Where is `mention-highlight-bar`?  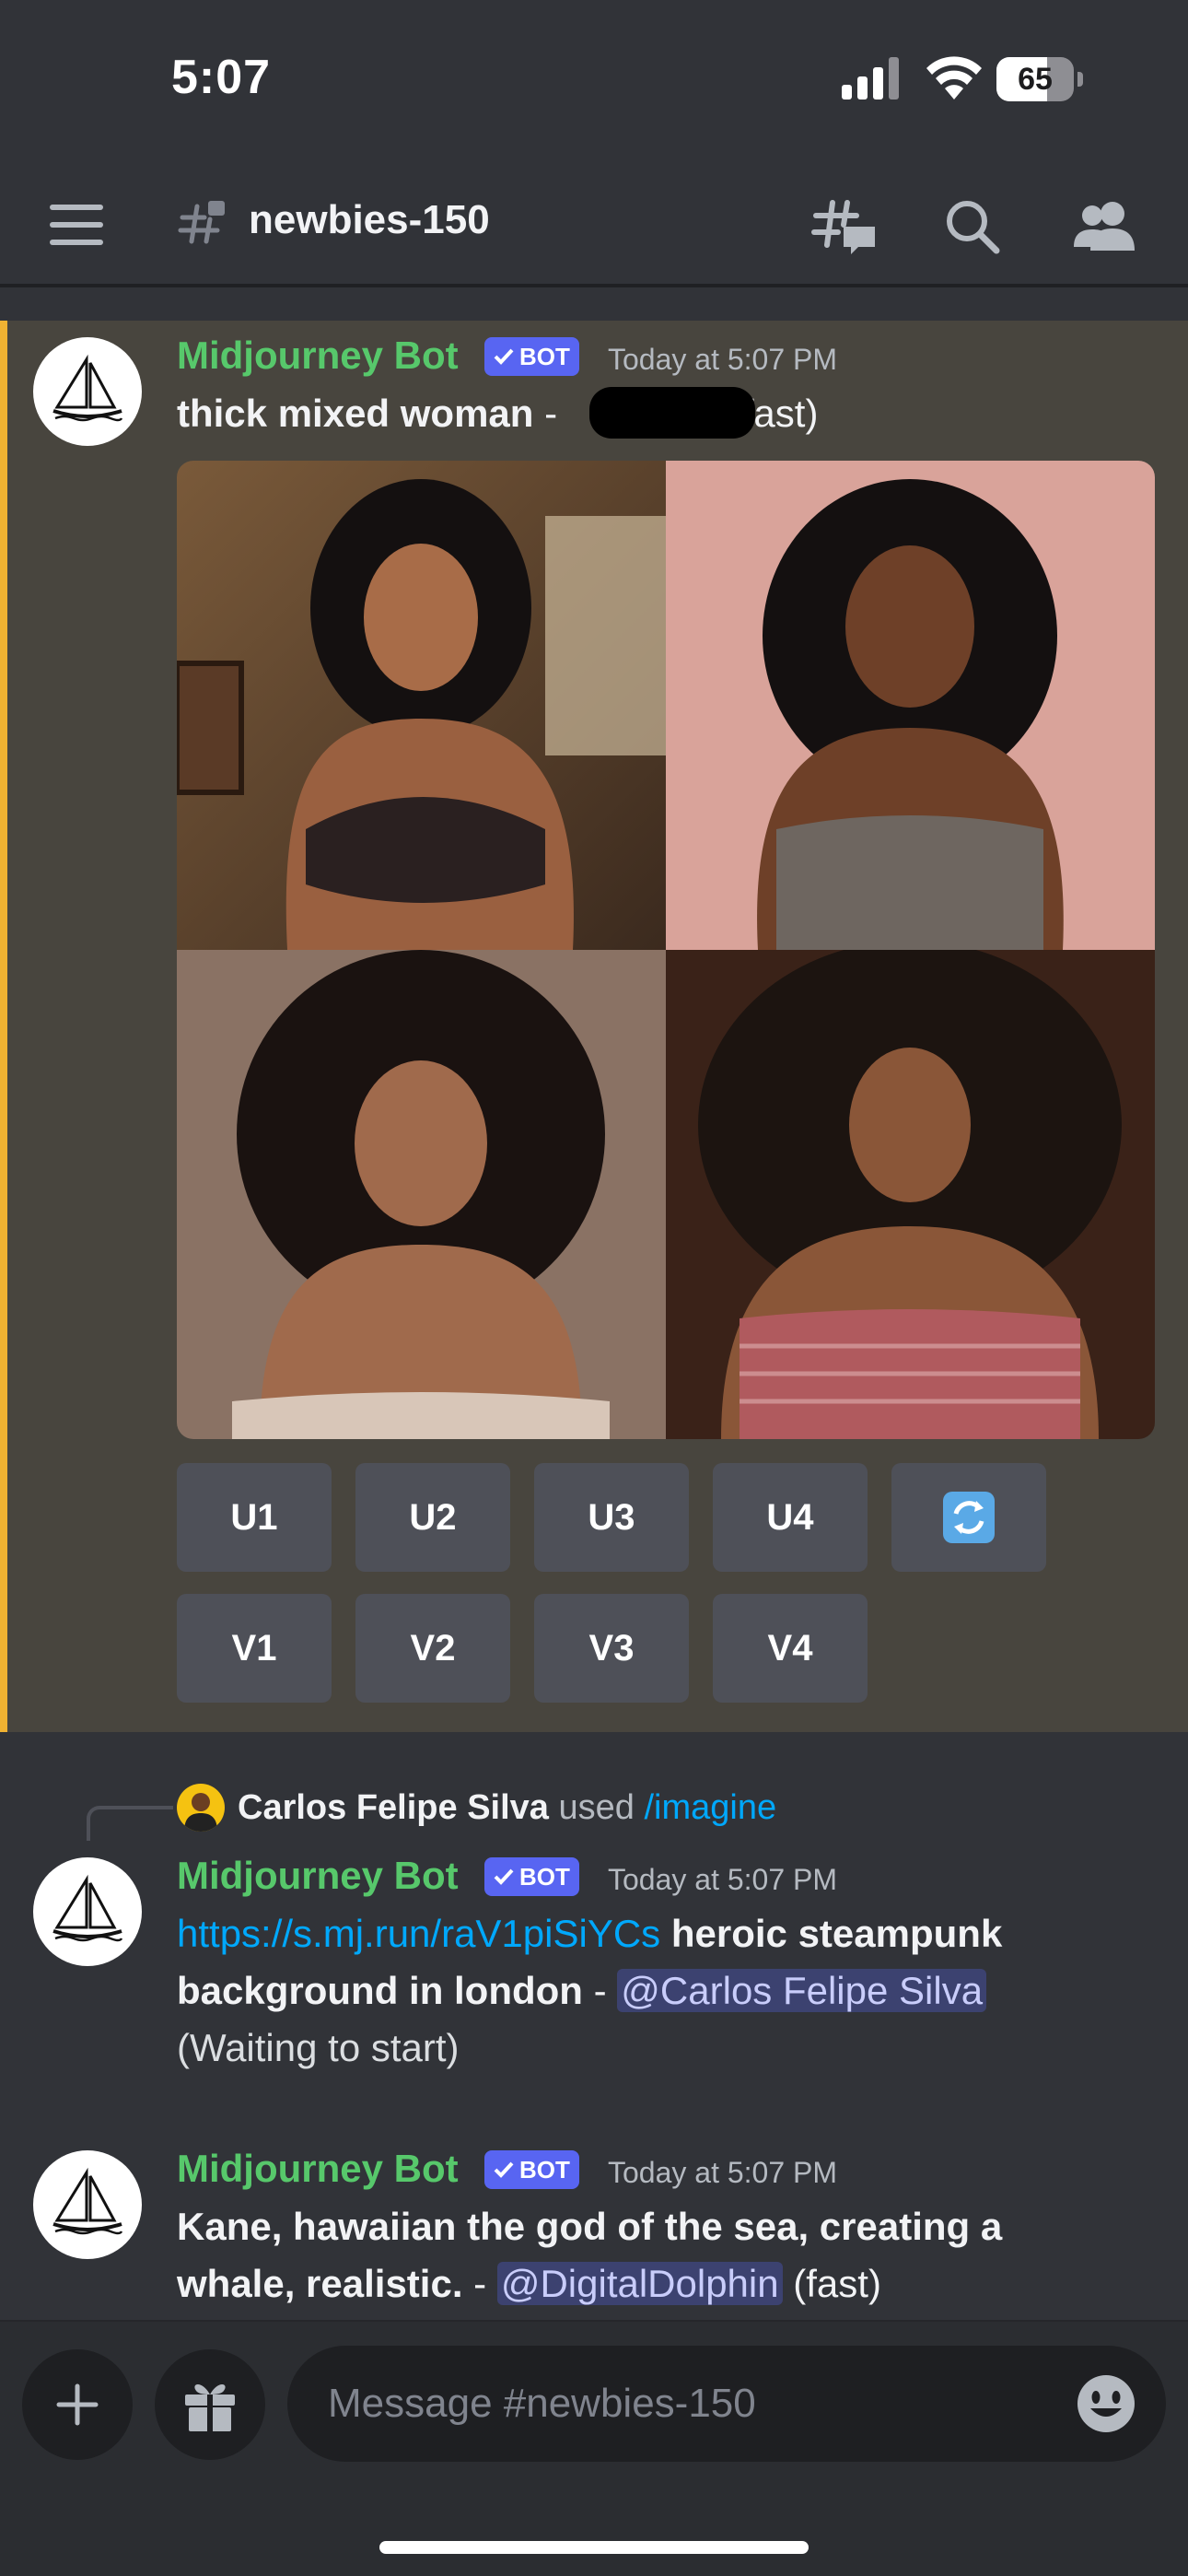 mention-highlight-bar is located at coordinates (3, 1026).